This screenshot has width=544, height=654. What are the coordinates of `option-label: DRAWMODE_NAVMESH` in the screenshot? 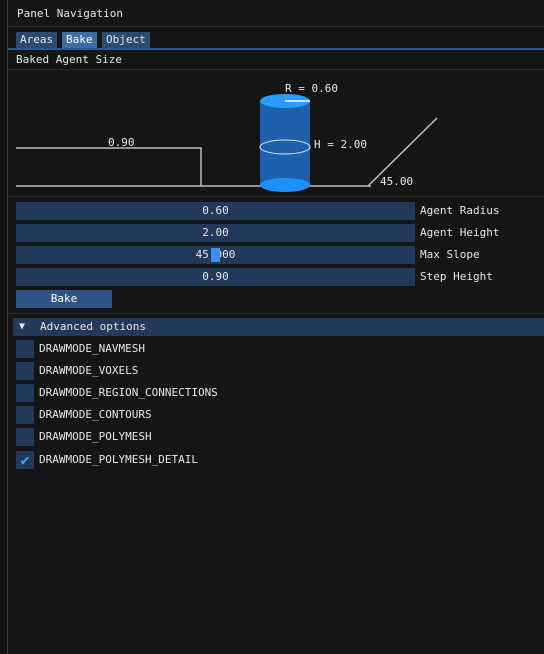 It's located at (92, 348).